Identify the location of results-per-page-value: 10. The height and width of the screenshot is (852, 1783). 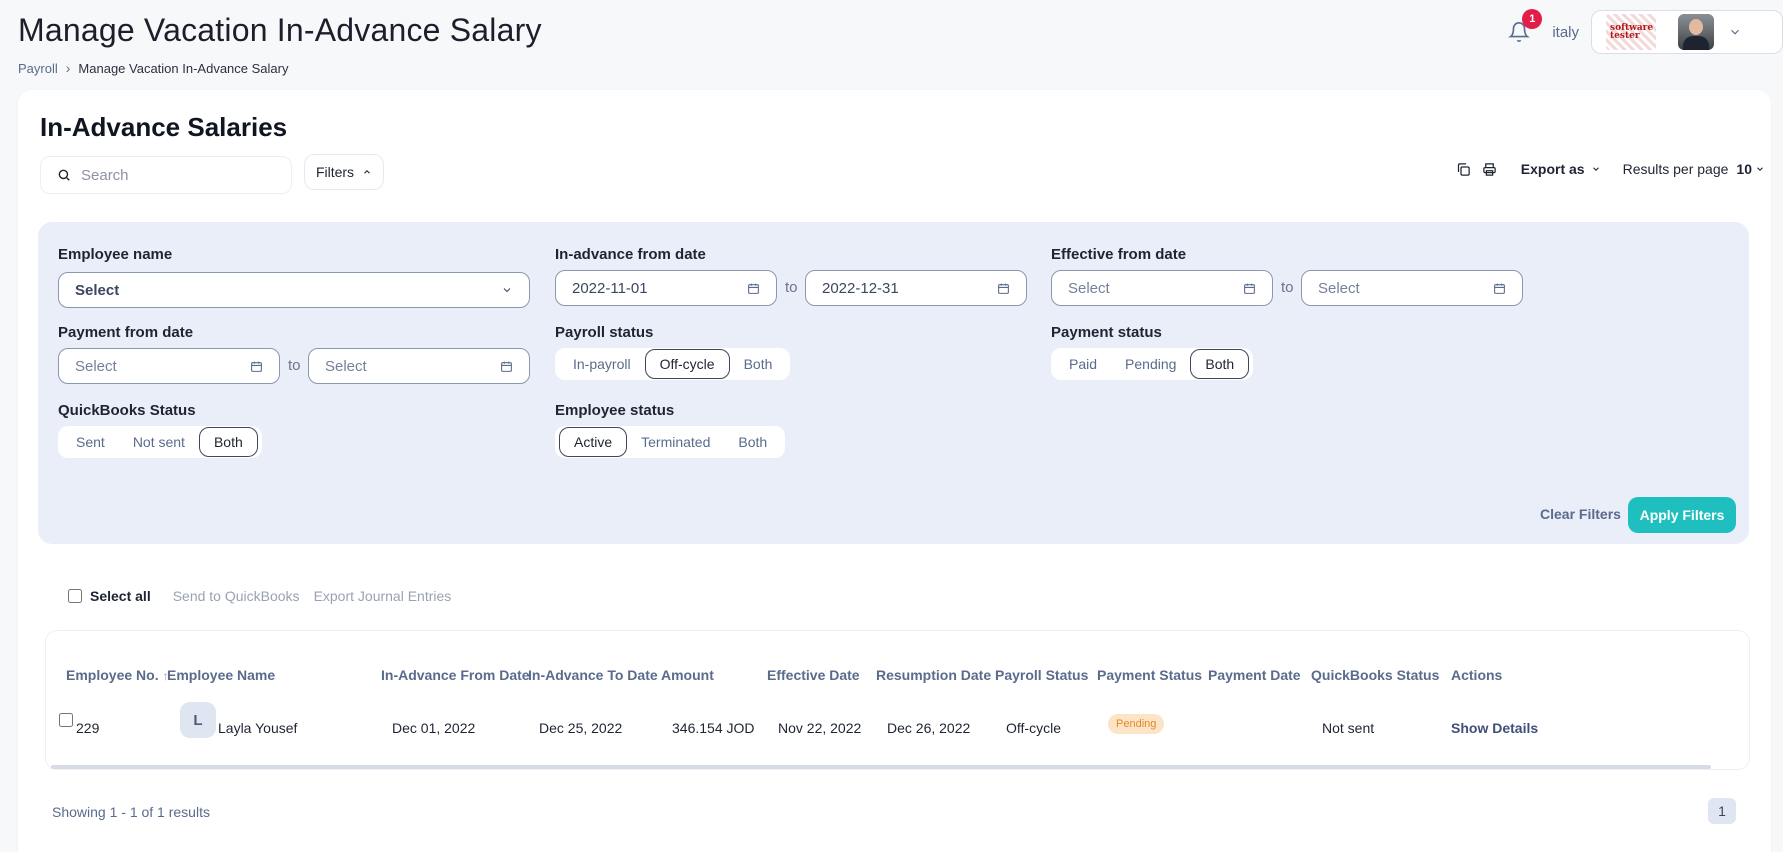
(1744, 169).